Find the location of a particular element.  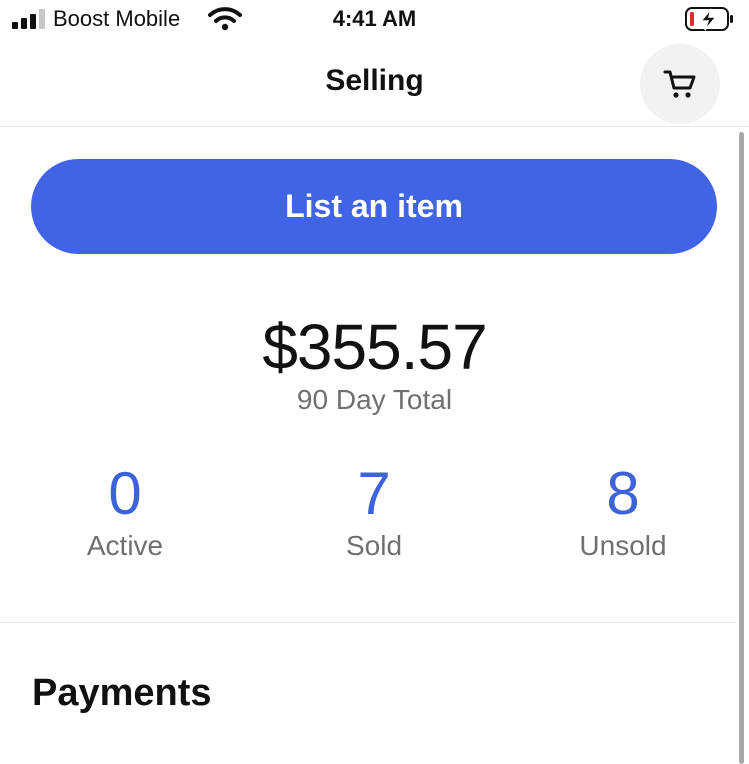

stat-unsold: 8 Unsold is located at coordinates (623, 510).